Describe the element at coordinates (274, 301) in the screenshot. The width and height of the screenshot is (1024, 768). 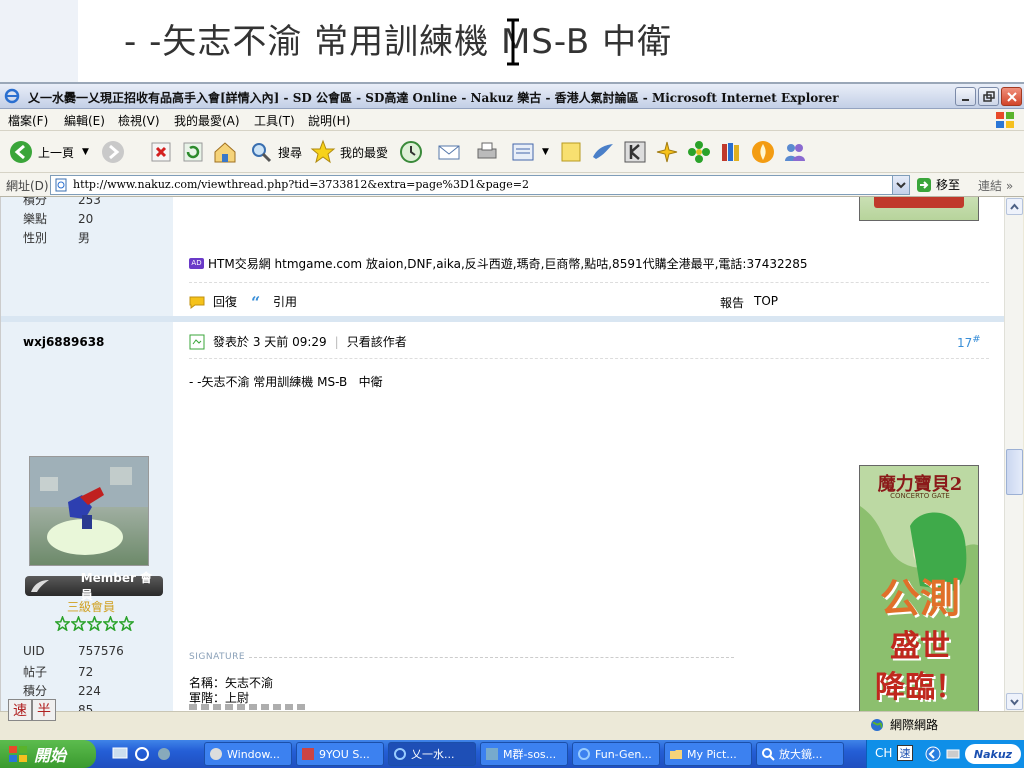
I see `quote-button: “ 引用` at that location.